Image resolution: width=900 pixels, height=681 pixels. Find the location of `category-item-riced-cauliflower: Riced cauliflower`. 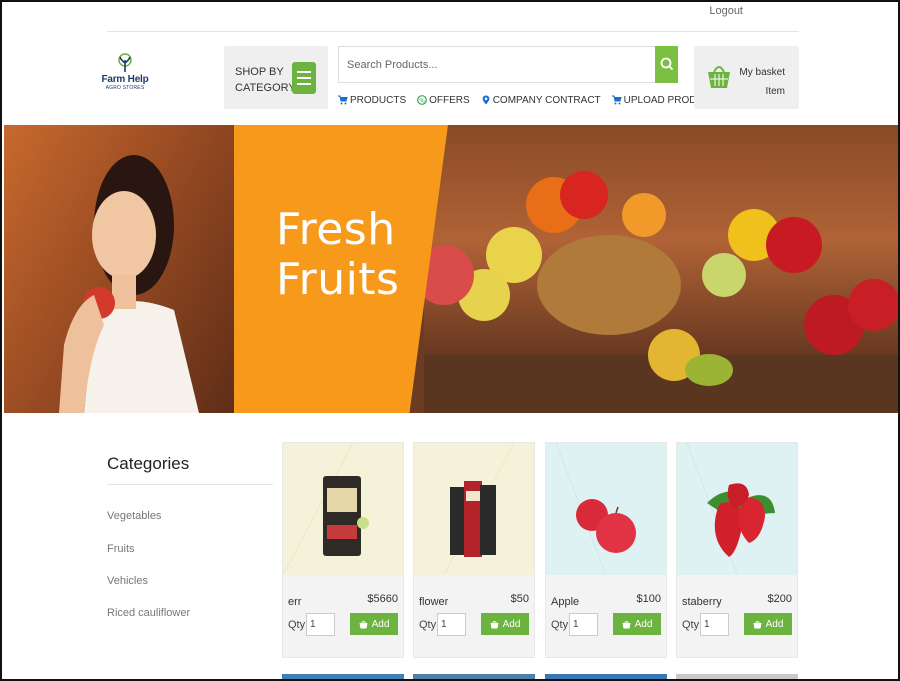

category-item-riced-cauliflower: Riced cauliflower is located at coordinates (148, 613).